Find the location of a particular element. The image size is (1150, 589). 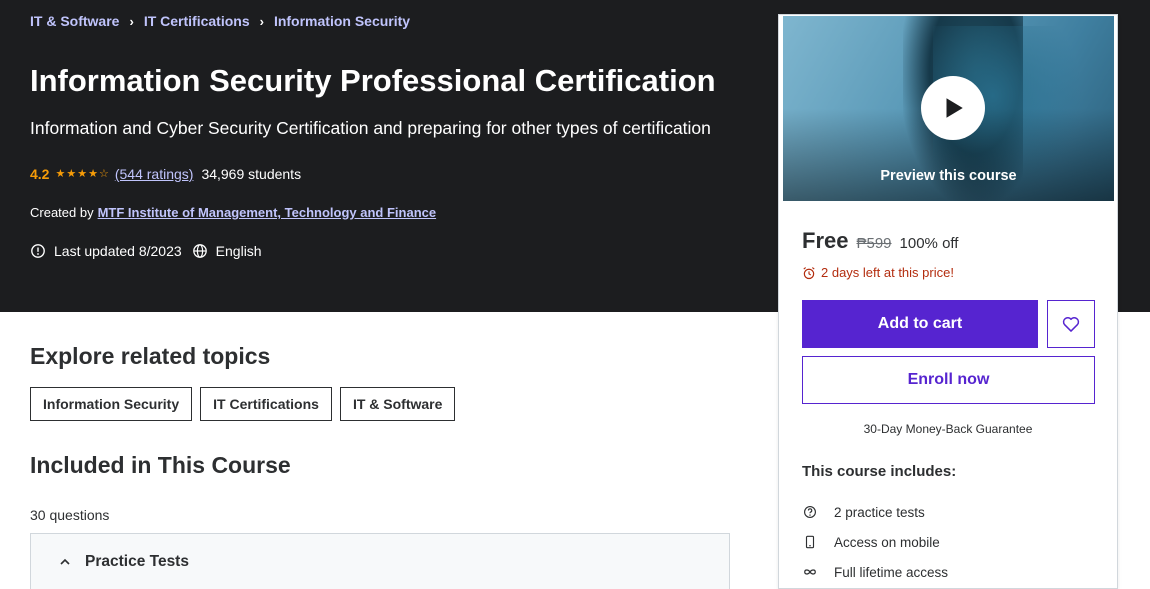

practice-tests-section: Practice Tests is located at coordinates (380, 561).